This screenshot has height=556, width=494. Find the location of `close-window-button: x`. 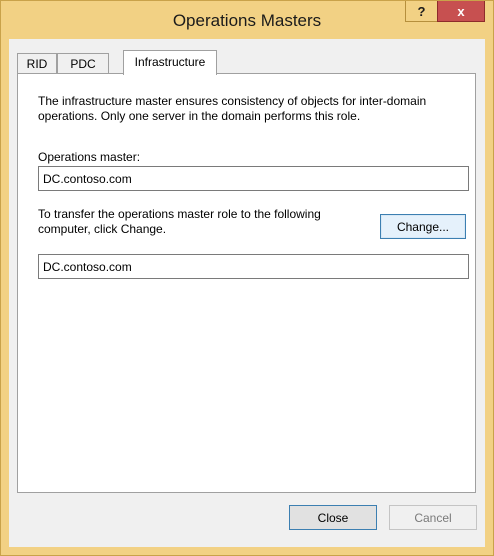

close-window-button: x is located at coordinates (461, 11).